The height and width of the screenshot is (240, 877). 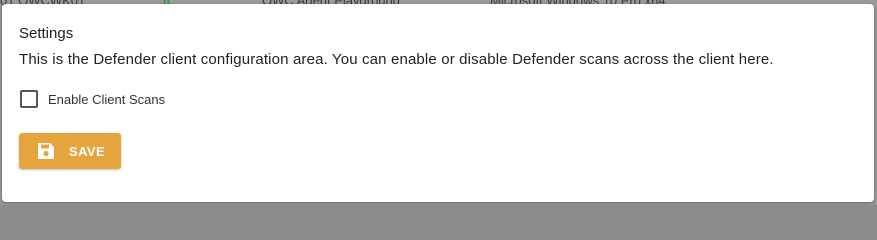 I want to click on enable-client-scans-label: Enable Client Scans, so click(x=107, y=99).